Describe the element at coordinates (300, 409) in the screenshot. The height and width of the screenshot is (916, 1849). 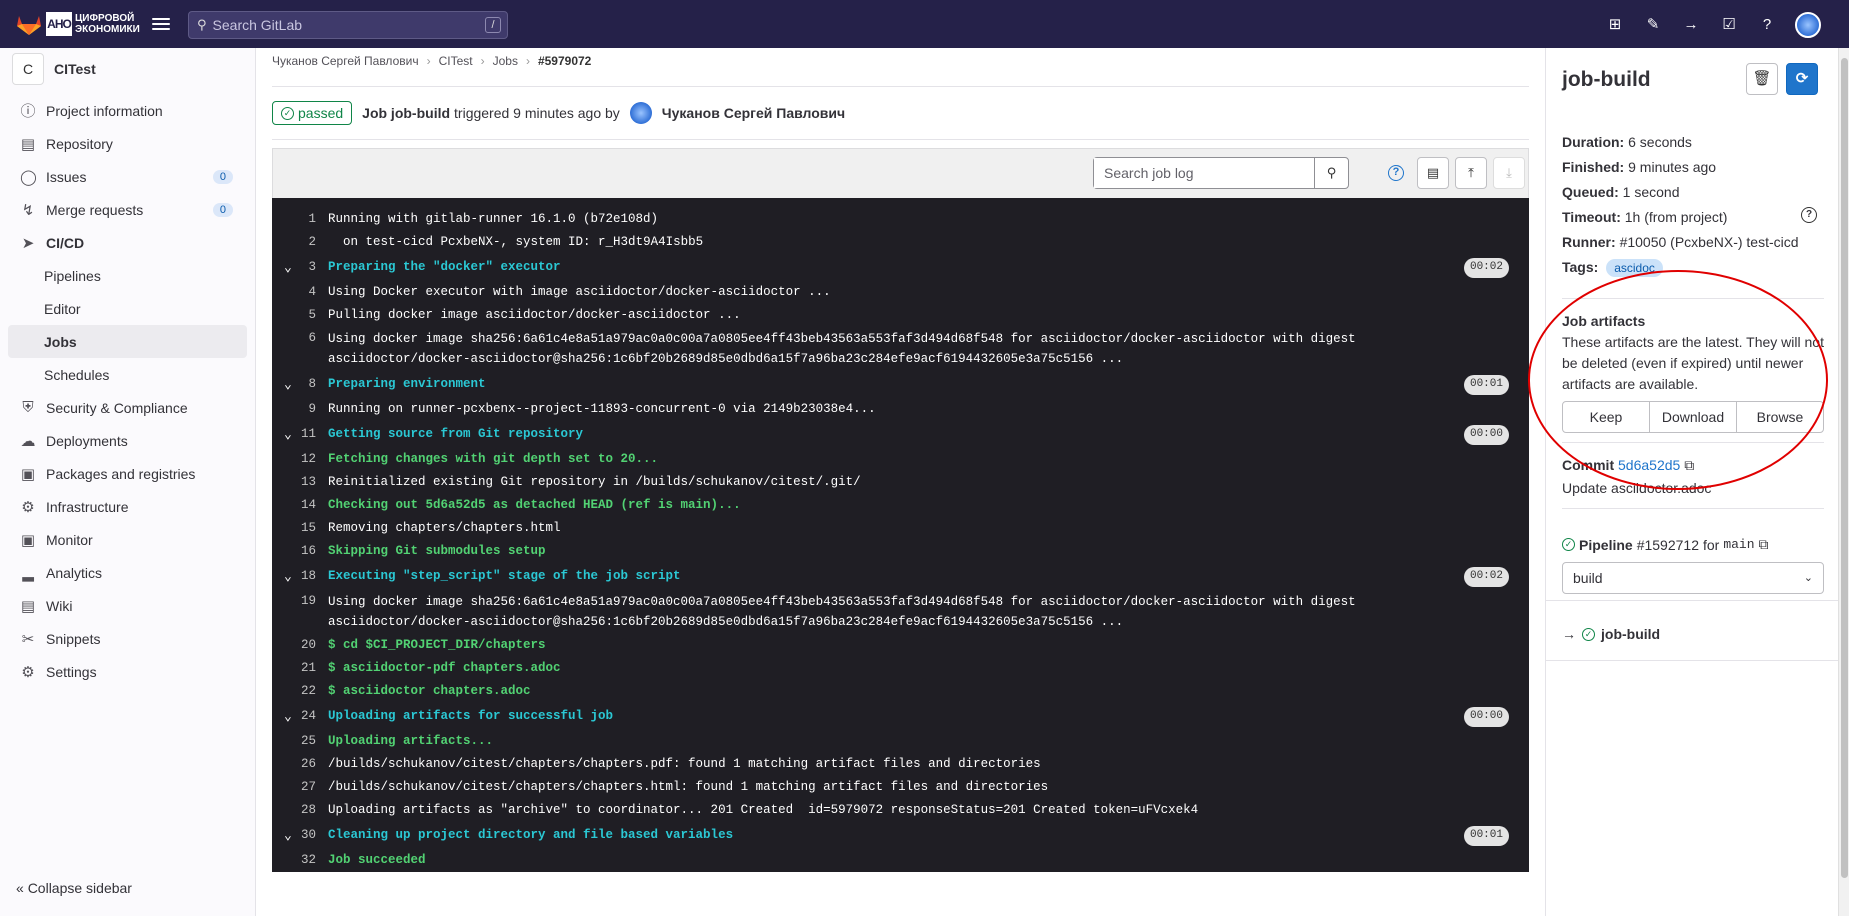
I see `log-line-number: 9` at that location.